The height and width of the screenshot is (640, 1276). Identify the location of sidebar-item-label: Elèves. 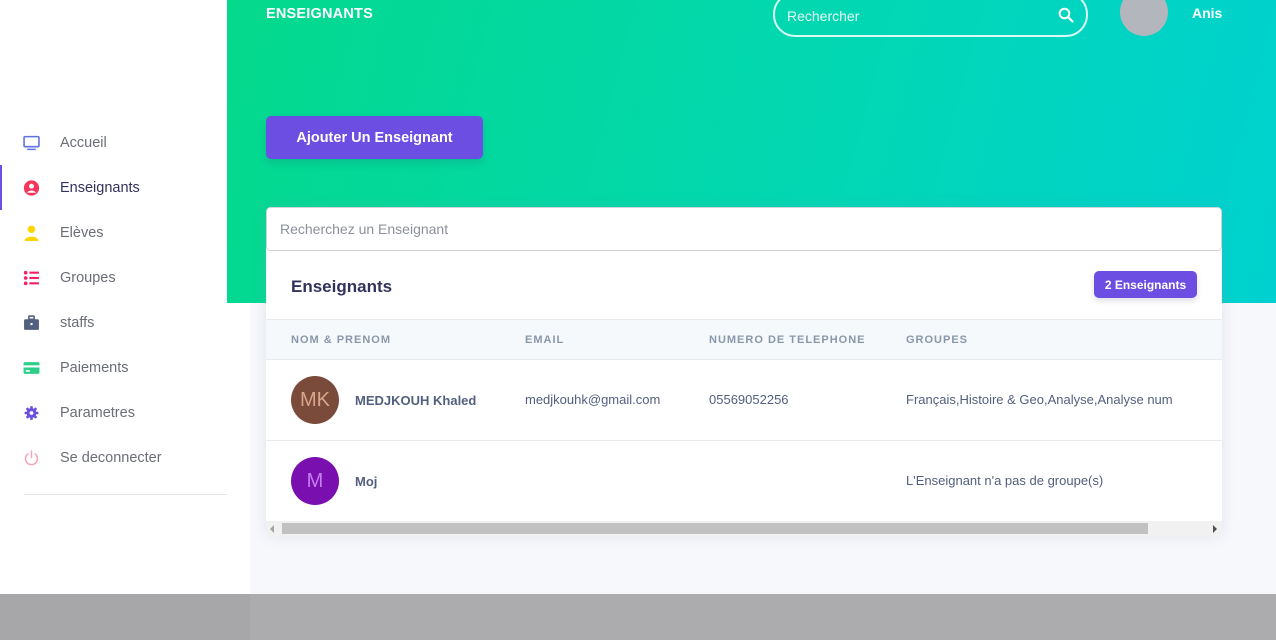
(82, 232).